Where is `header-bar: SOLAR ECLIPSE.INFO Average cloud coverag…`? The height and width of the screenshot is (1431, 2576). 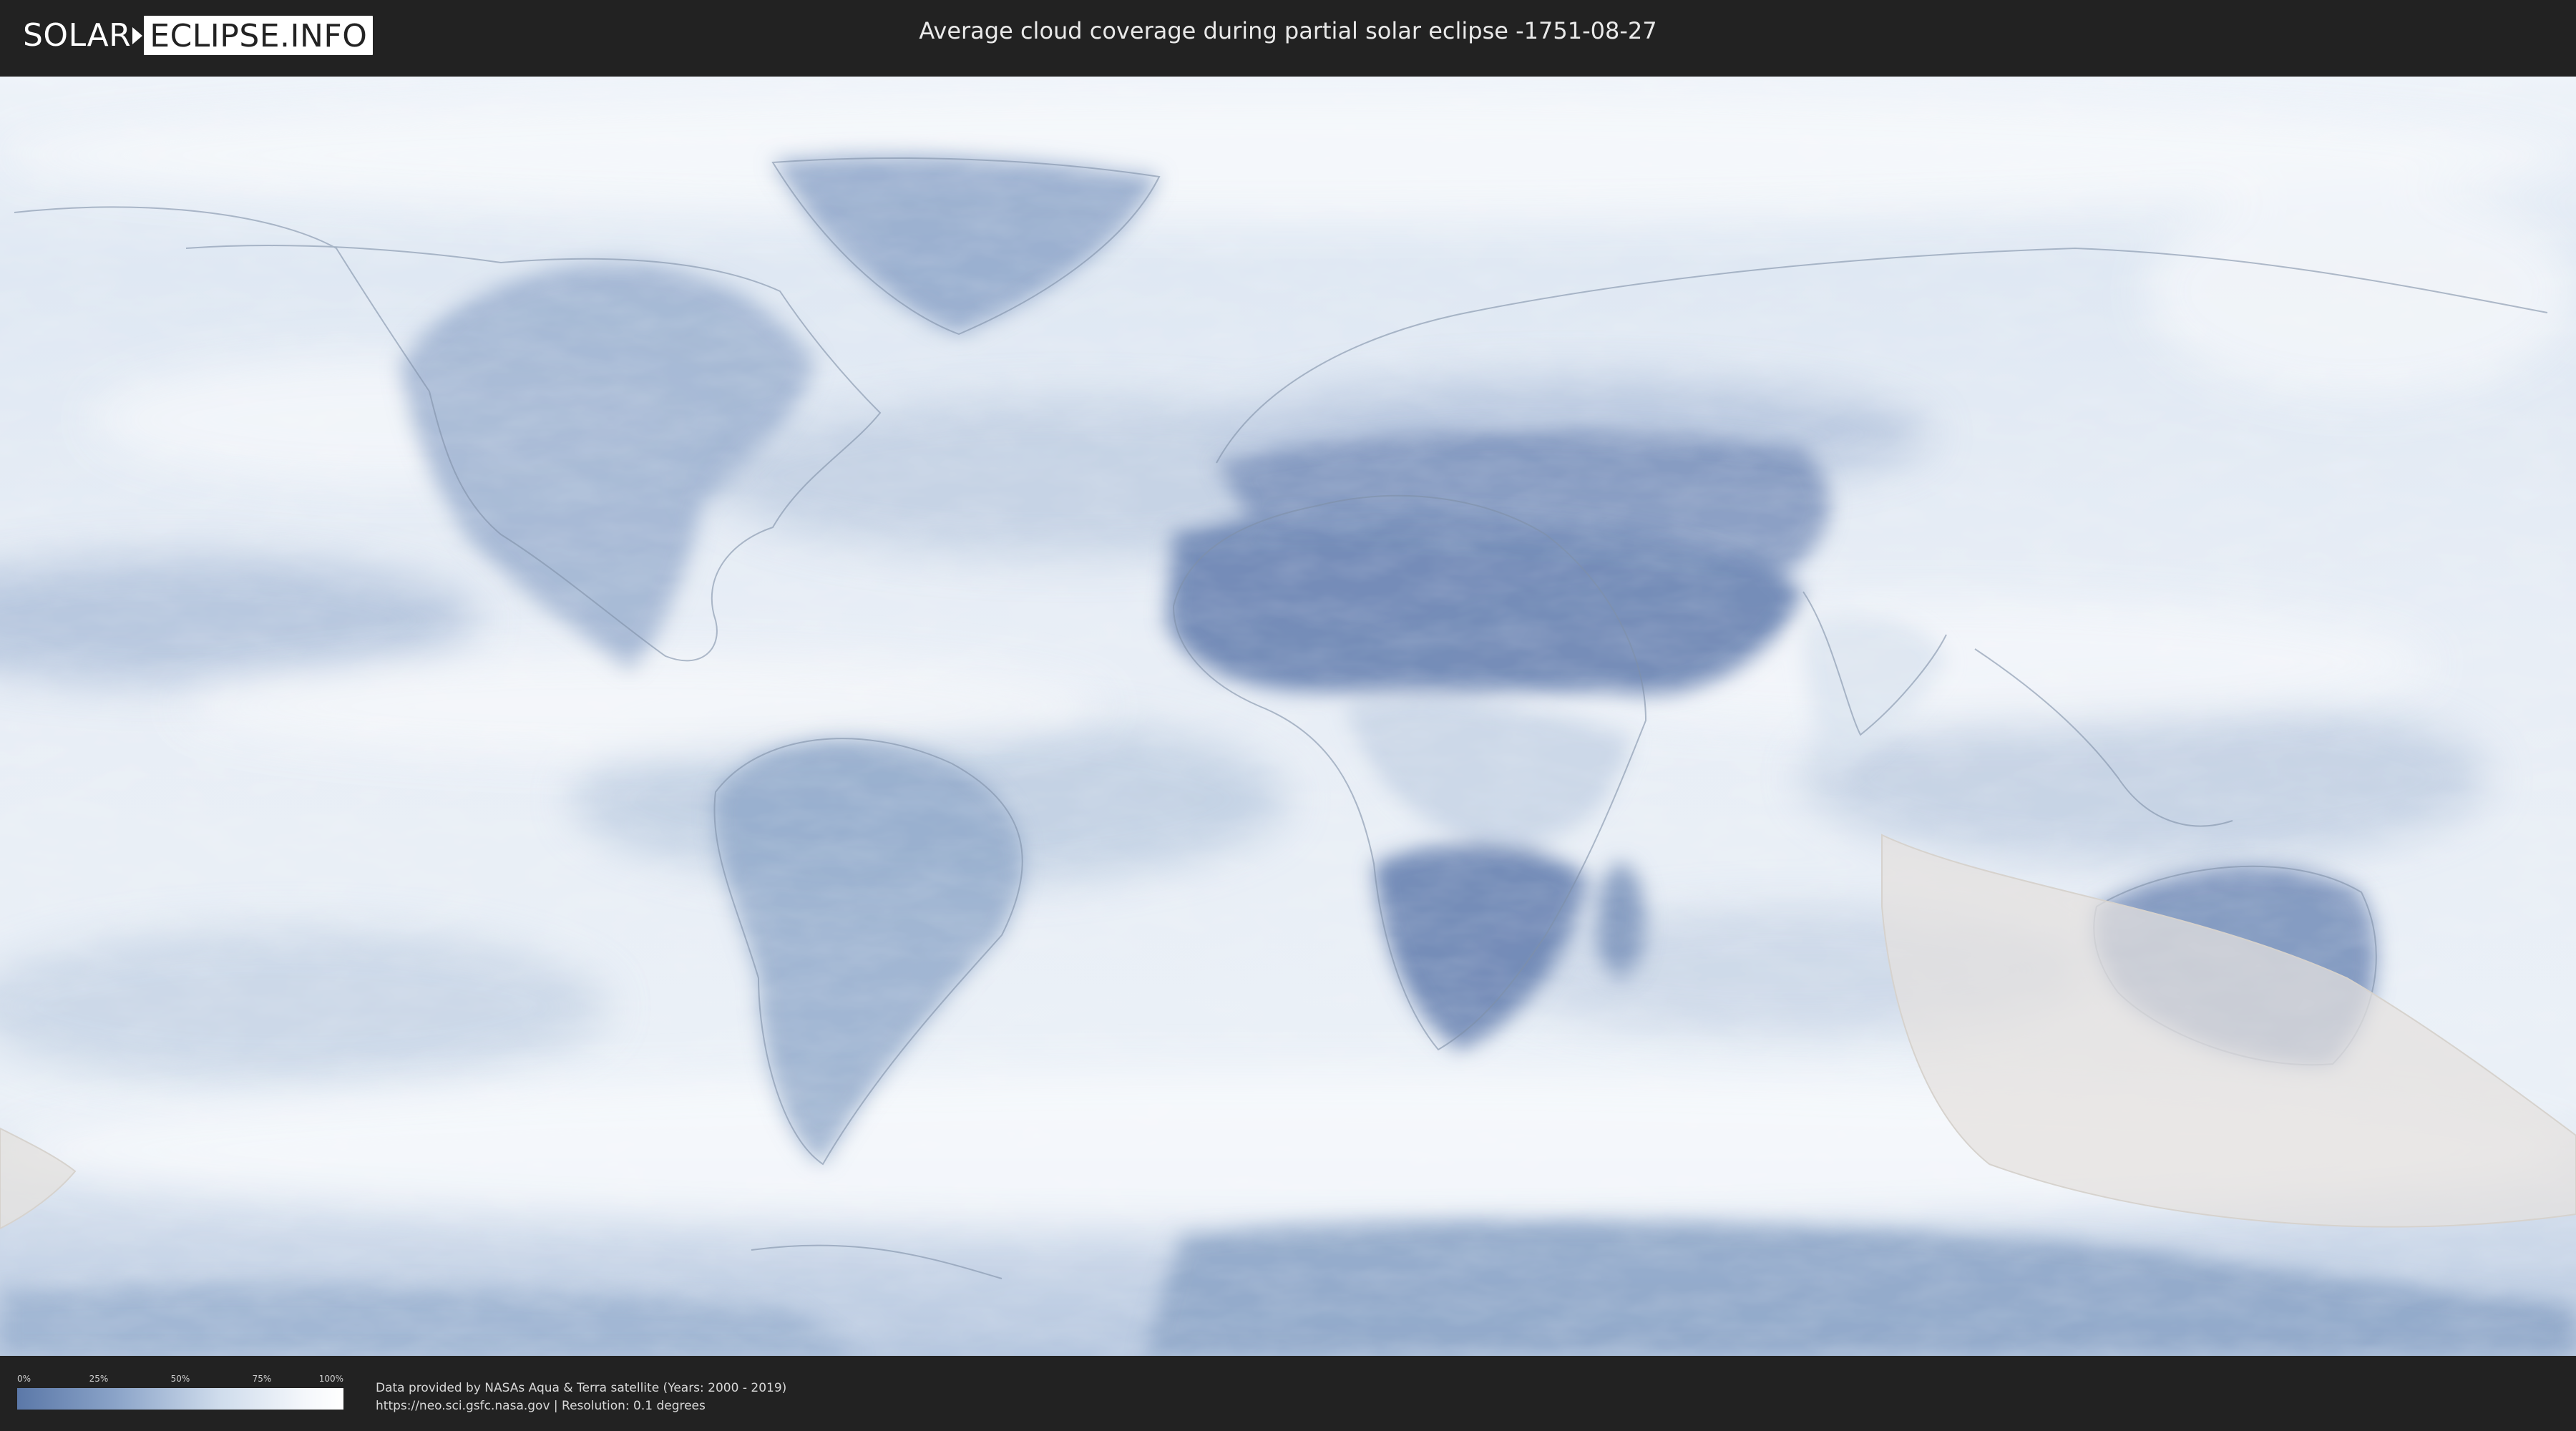
header-bar: SOLAR ECLIPSE.INFO Average cloud coverag… is located at coordinates (1288, 37).